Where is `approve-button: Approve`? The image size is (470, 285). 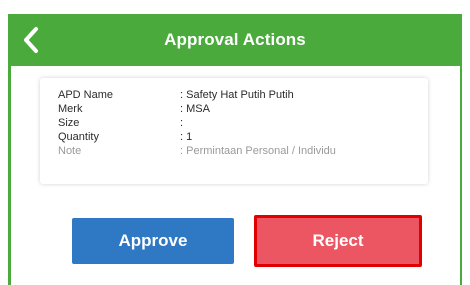
approve-button: Approve is located at coordinates (153, 241).